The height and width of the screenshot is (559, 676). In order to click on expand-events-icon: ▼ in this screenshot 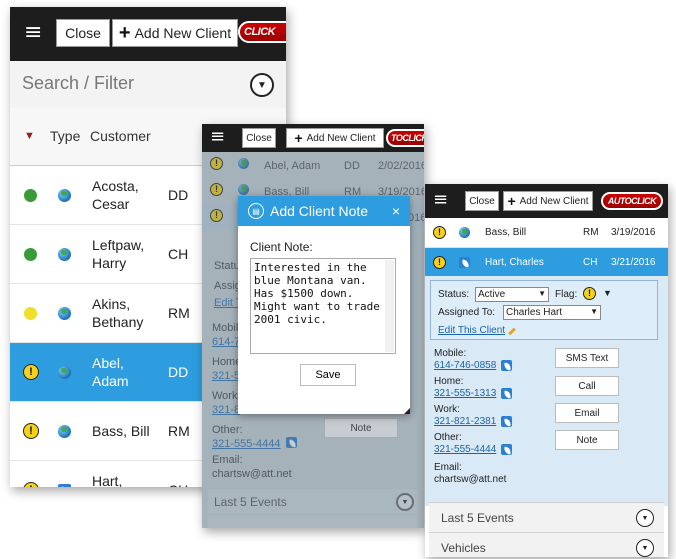, I will do `click(645, 518)`.